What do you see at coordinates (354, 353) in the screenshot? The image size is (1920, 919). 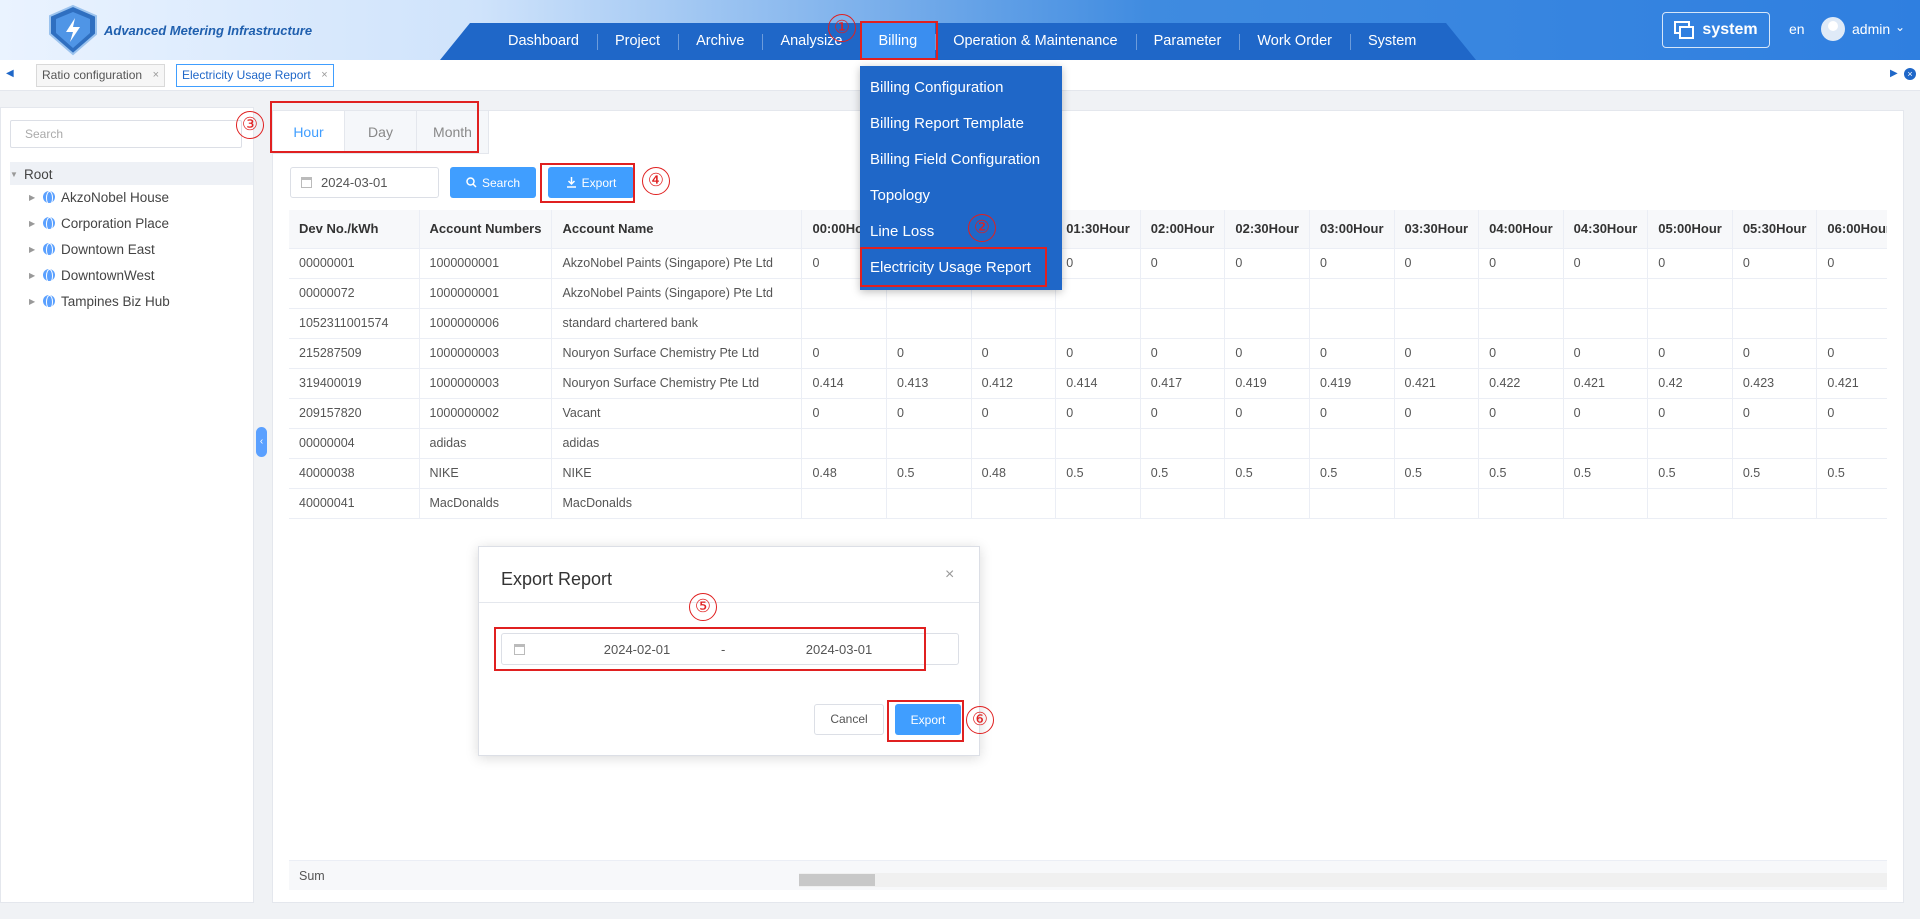 I see `table-cell: 215287509` at bounding box center [354, 353].